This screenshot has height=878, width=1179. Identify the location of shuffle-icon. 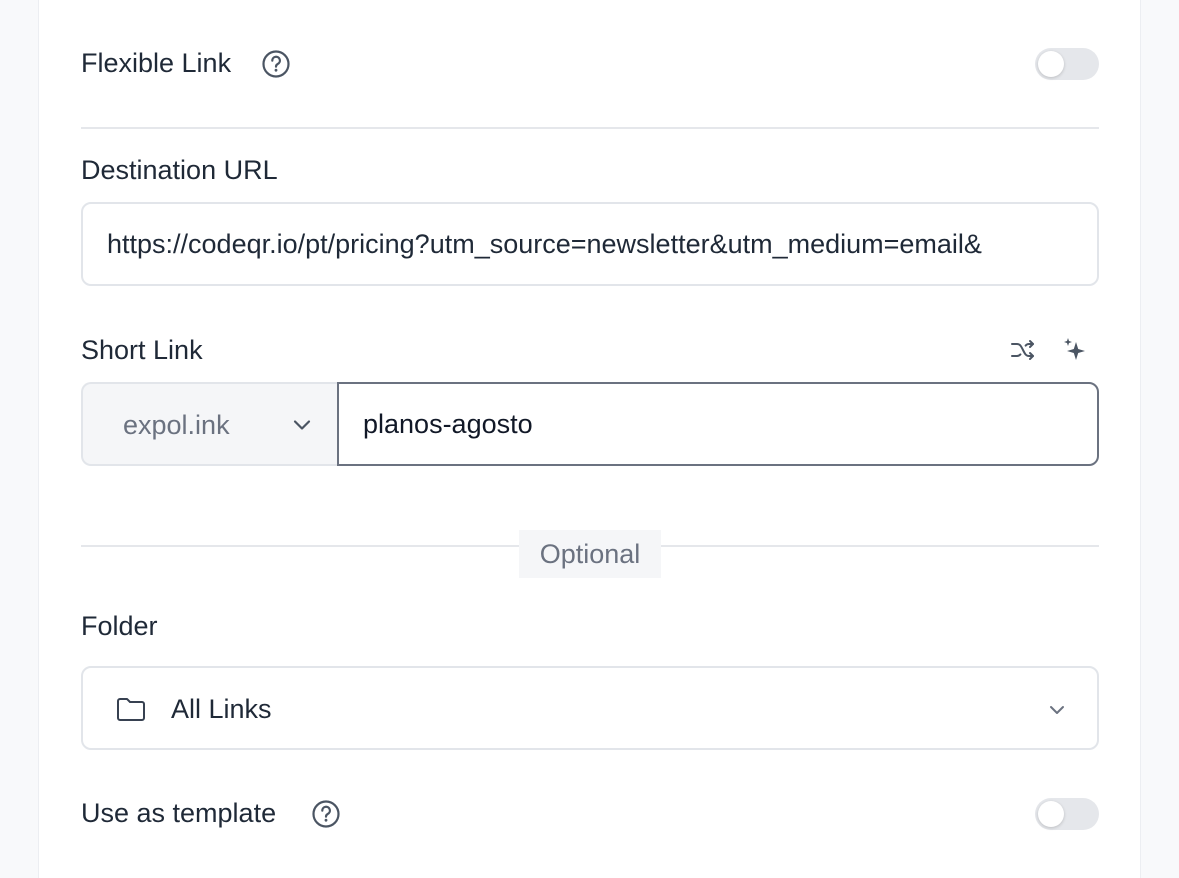
(1023, 350).